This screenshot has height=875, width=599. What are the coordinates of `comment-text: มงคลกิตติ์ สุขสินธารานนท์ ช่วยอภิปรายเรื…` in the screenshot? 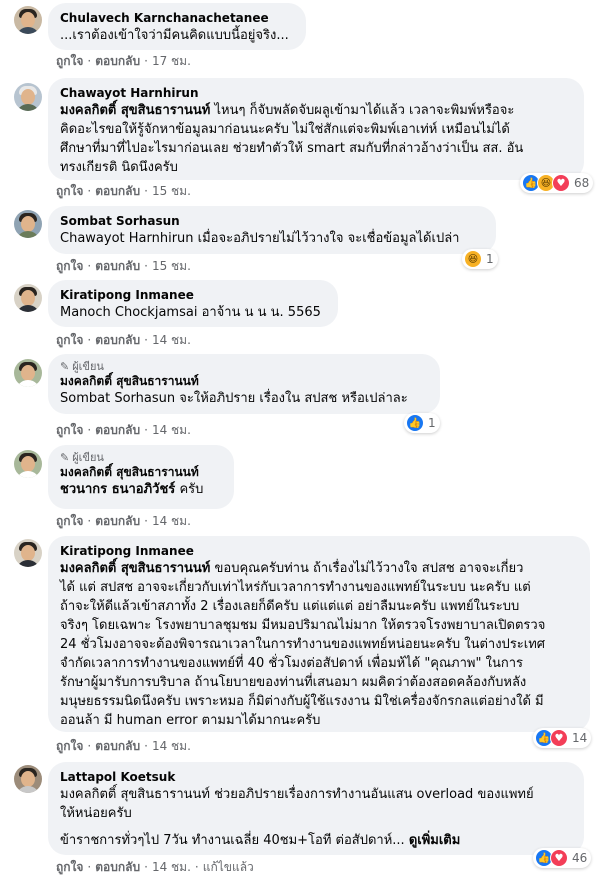 It's located at (297, 817).